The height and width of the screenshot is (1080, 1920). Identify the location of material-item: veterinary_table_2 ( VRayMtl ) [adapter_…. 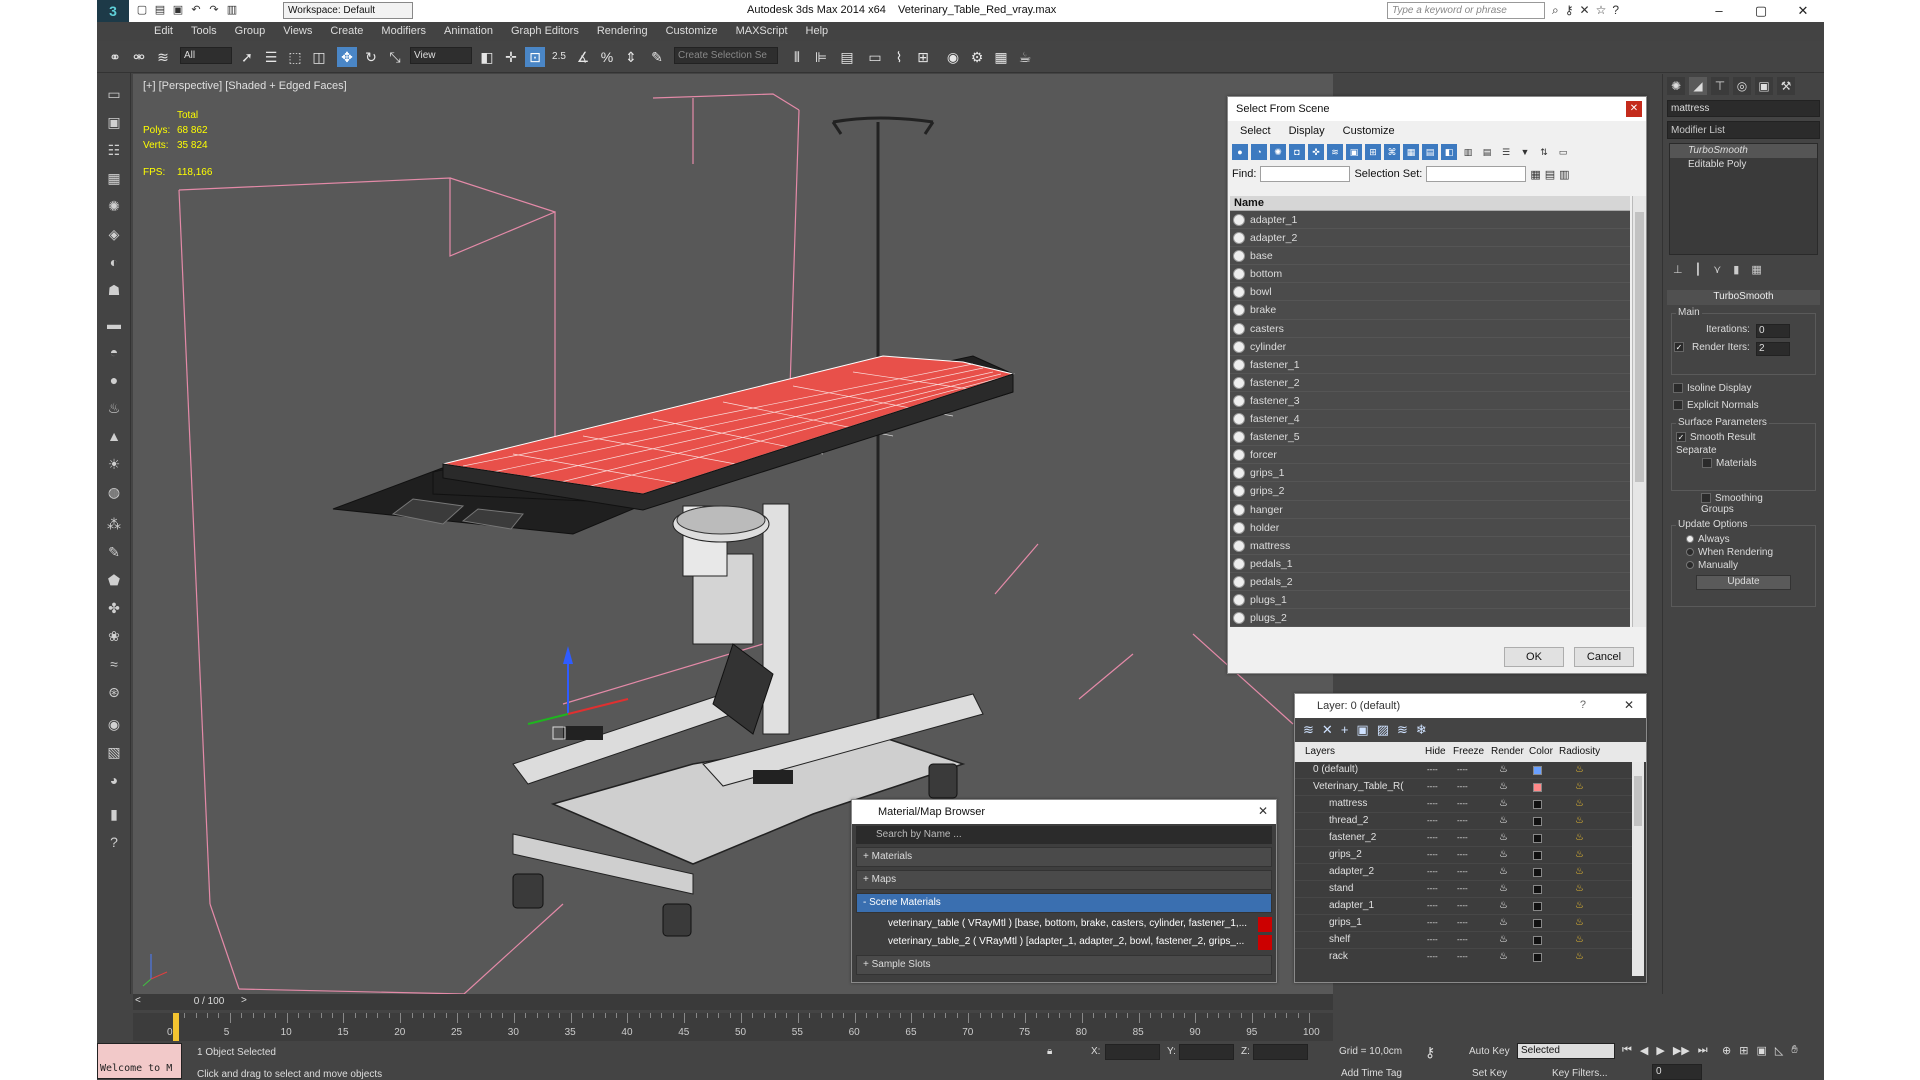
(1070, 943).